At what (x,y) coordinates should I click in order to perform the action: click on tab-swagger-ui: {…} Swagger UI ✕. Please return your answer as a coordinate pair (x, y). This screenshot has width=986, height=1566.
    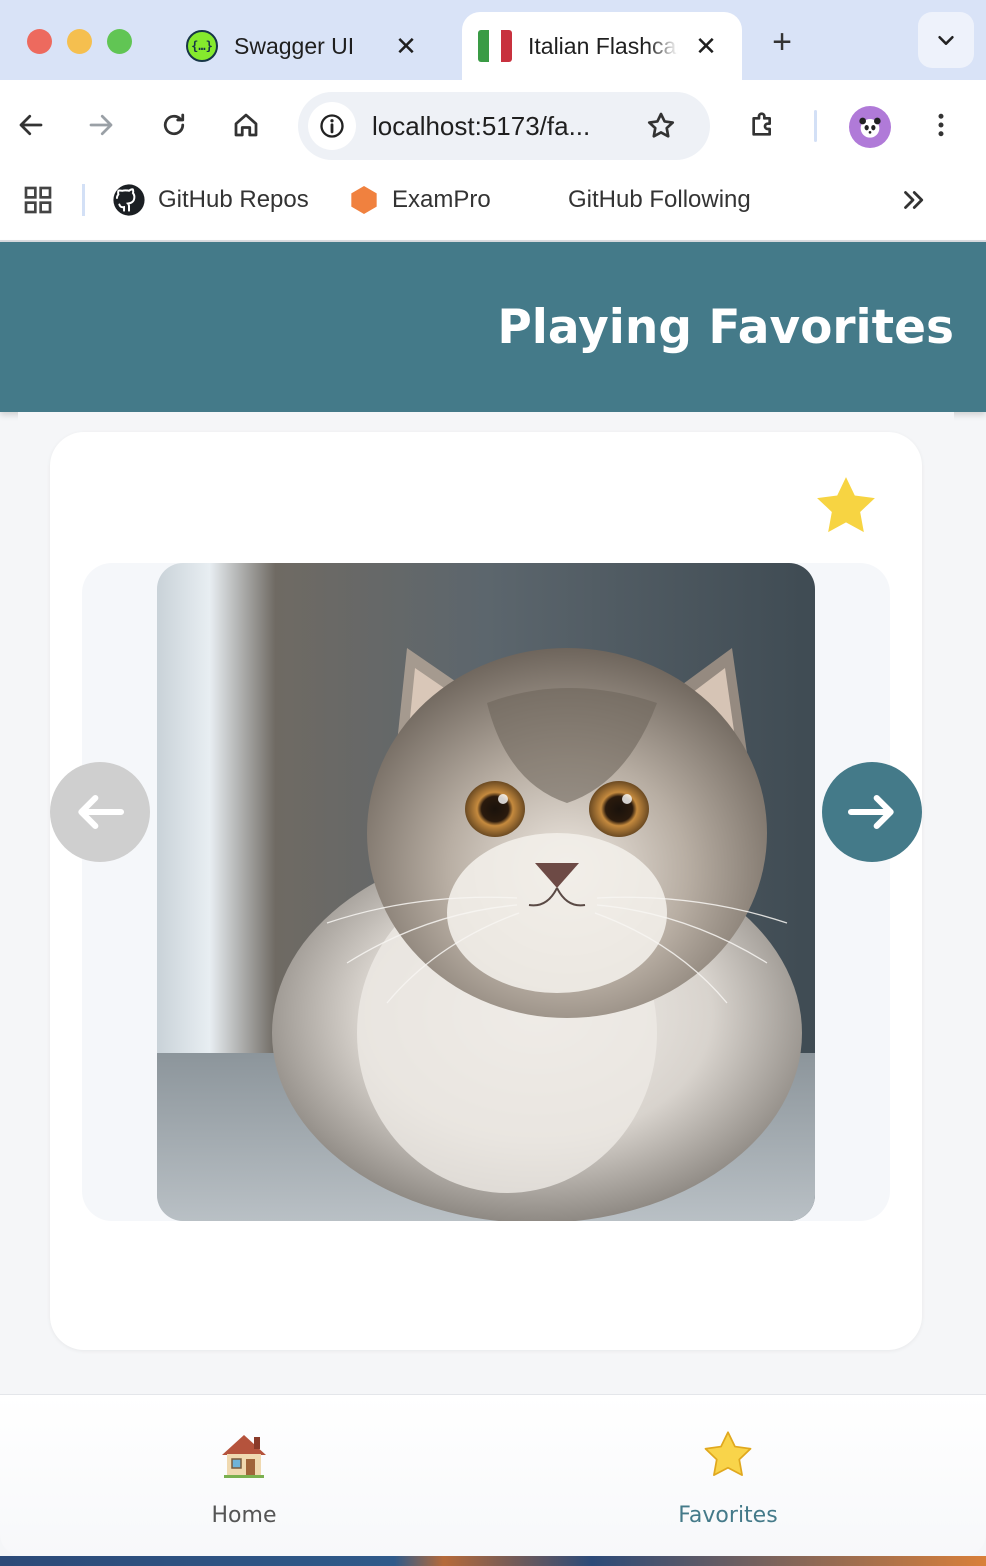
    Looking at the image, I should click on (307, 46).